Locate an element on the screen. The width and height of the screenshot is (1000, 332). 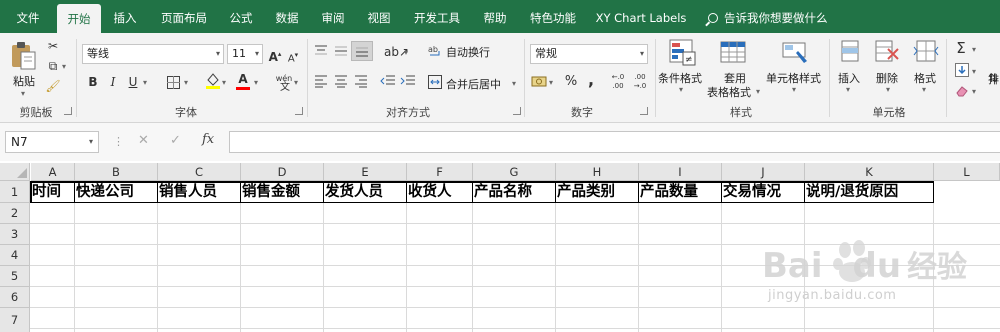
align-right-icon is located at coordinates (361, 81).